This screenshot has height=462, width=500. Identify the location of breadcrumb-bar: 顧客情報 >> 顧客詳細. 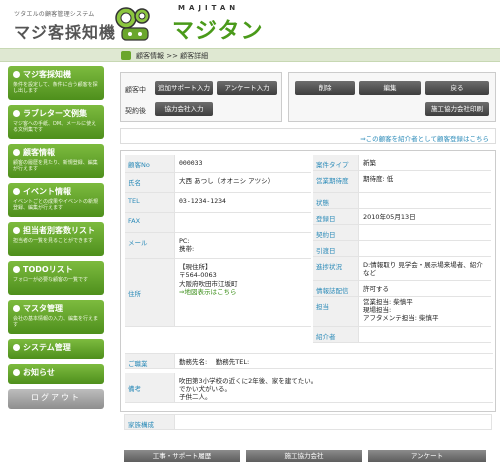
(250, 55).